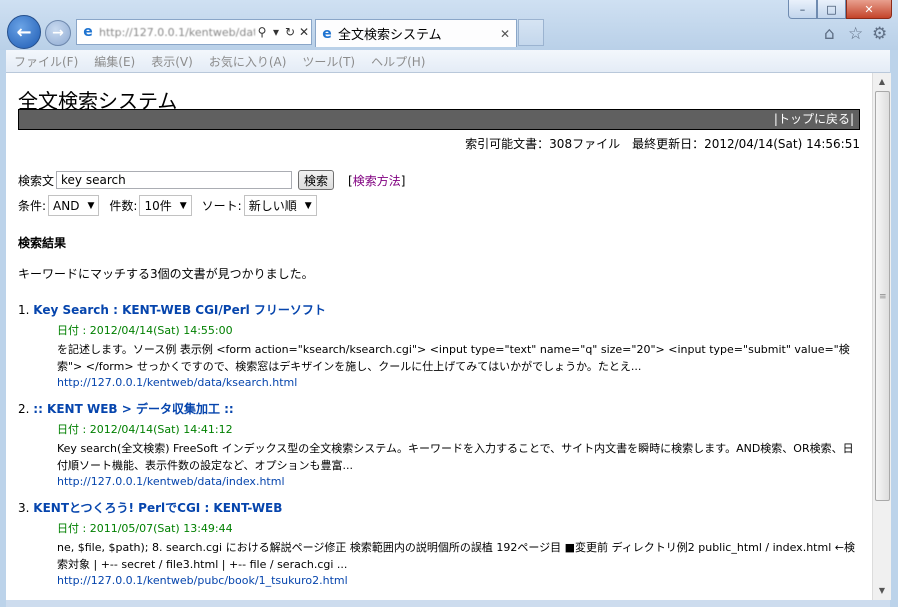 The width and height of the screenshot is (898, 607). What do you see at coordinates (531, 32) in the screenshot?
I see `new-tab-button` at bounding box center [531, 32].